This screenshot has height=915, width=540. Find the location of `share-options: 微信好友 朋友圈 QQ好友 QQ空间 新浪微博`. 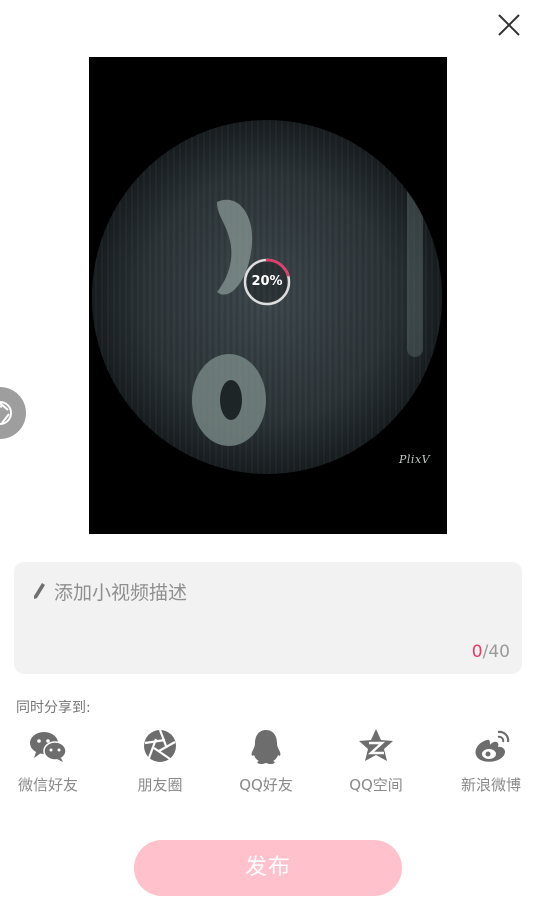

share-options: 微信好友 朋友圈 QQ好友 QQ空间 新浪微博 is located at coordinates (270, 766).